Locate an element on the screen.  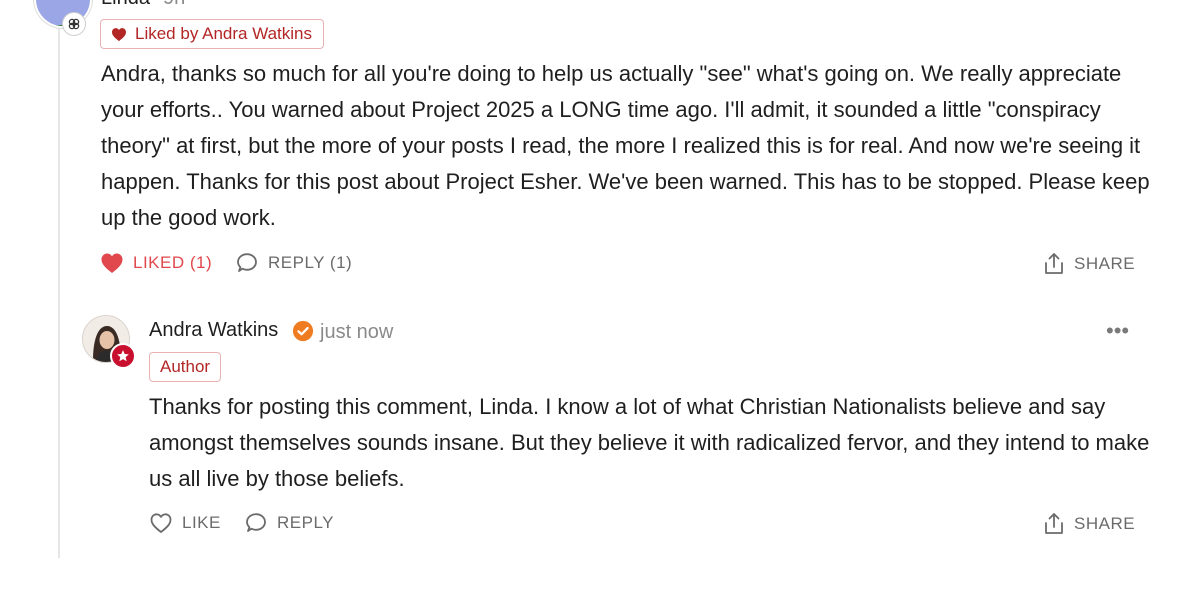
liked-by-label: Liked by Andra Watkins is located at coordinates (224, 33).